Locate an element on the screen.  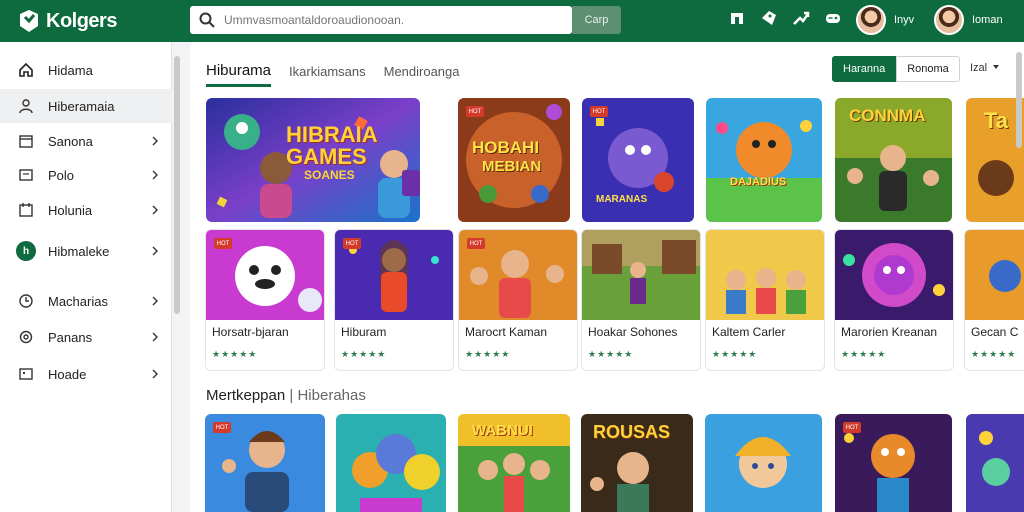
game-subtitle: MEBIAN is located at coordinates (512, 166).